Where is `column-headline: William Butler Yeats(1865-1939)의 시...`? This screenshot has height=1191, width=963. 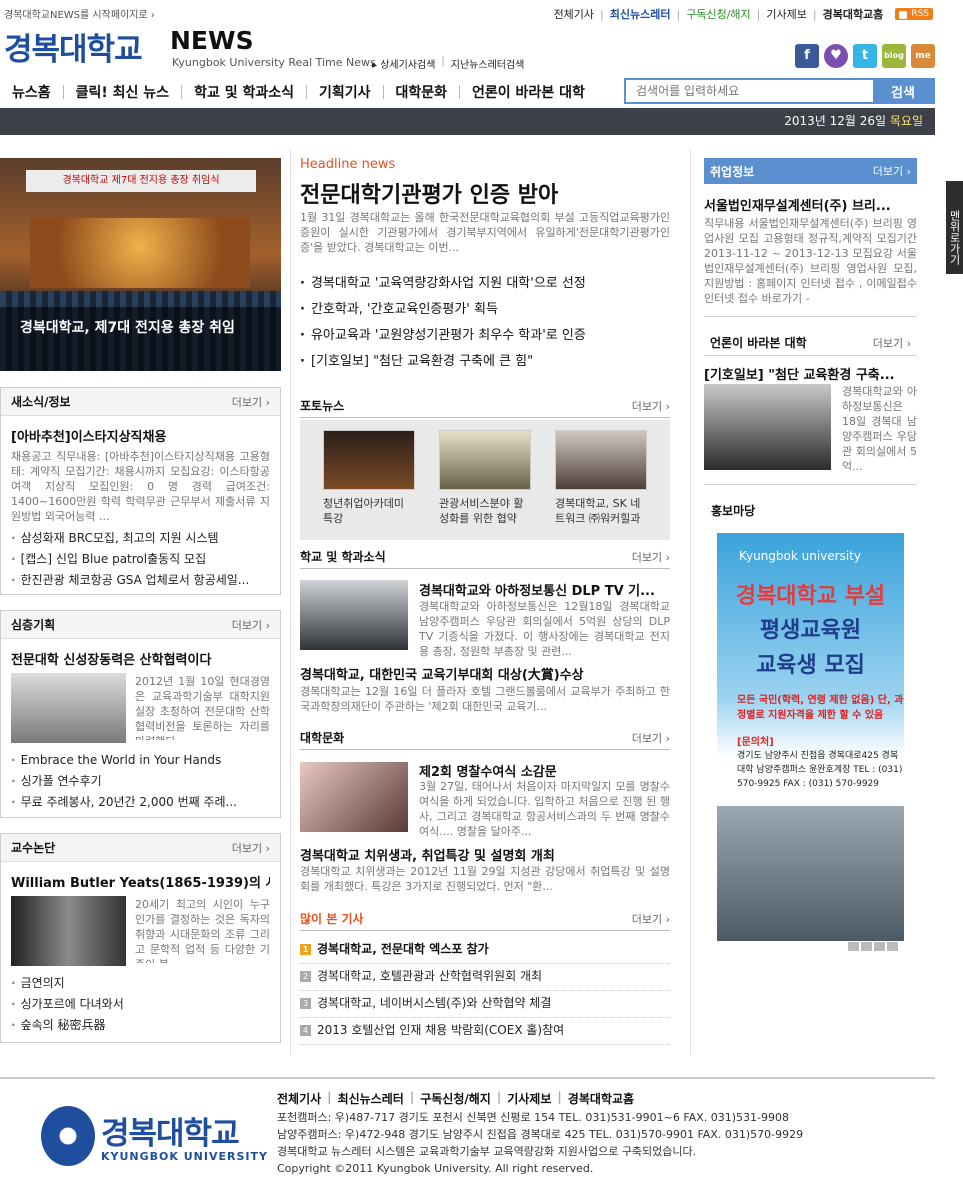
column-headline: William Butler Yeats(1865-1939)의 시... is located at coordinates (140, 881).